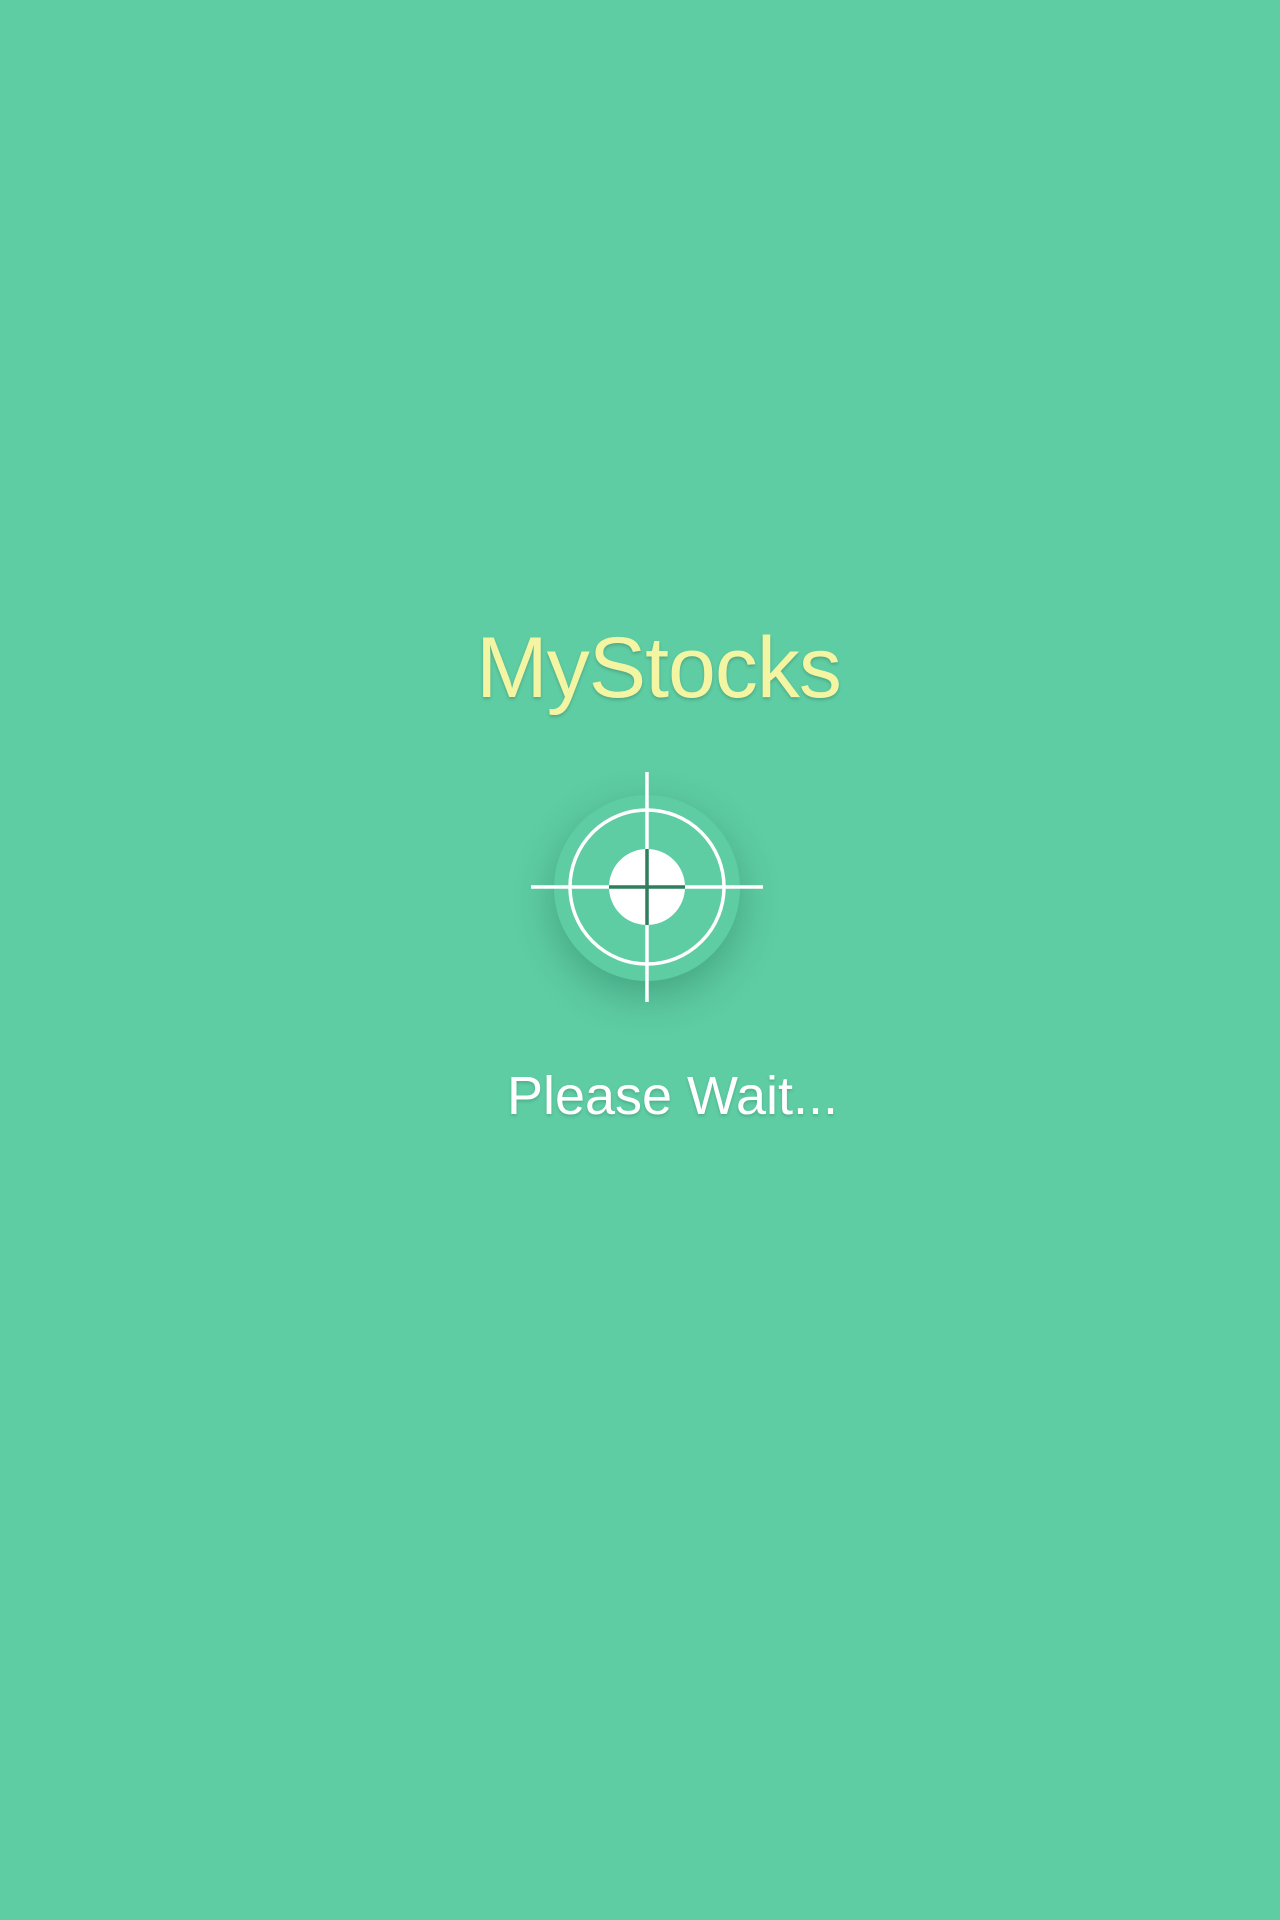  I want to click on loading-indicator, so click(647, 887).